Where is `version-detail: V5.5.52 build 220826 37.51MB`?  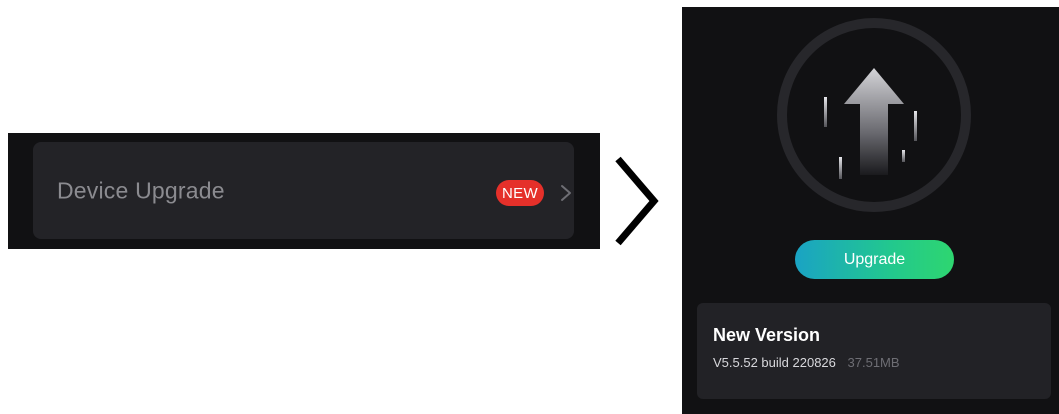
version-detail: V5.5.52 build 220826 37.51MB is located at coordinates (806, 362).